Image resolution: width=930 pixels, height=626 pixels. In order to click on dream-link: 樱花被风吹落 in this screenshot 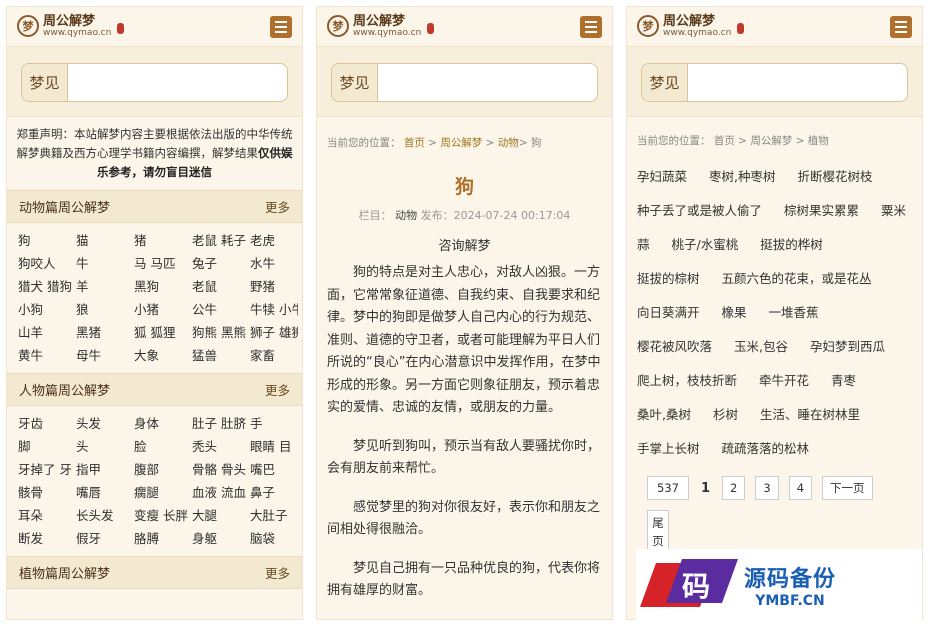, I will do `click(674, 345)`.